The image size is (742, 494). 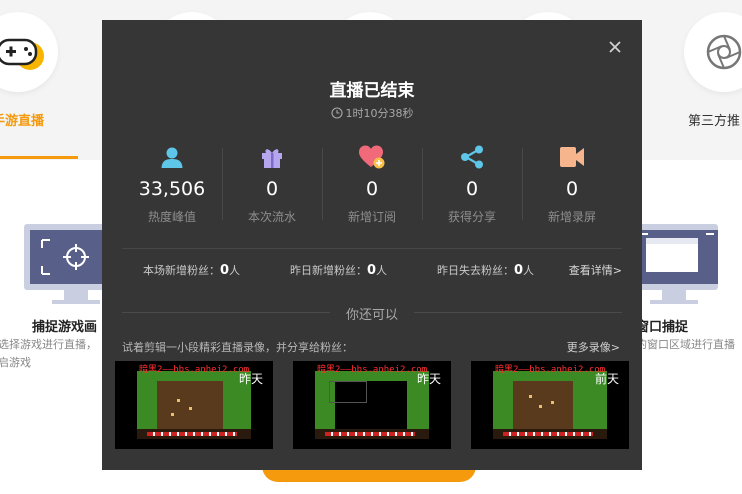 What do you see at coordinates (348, 392) in the screenshot?
I see `game-dialog` at bounding box center [348, 392].